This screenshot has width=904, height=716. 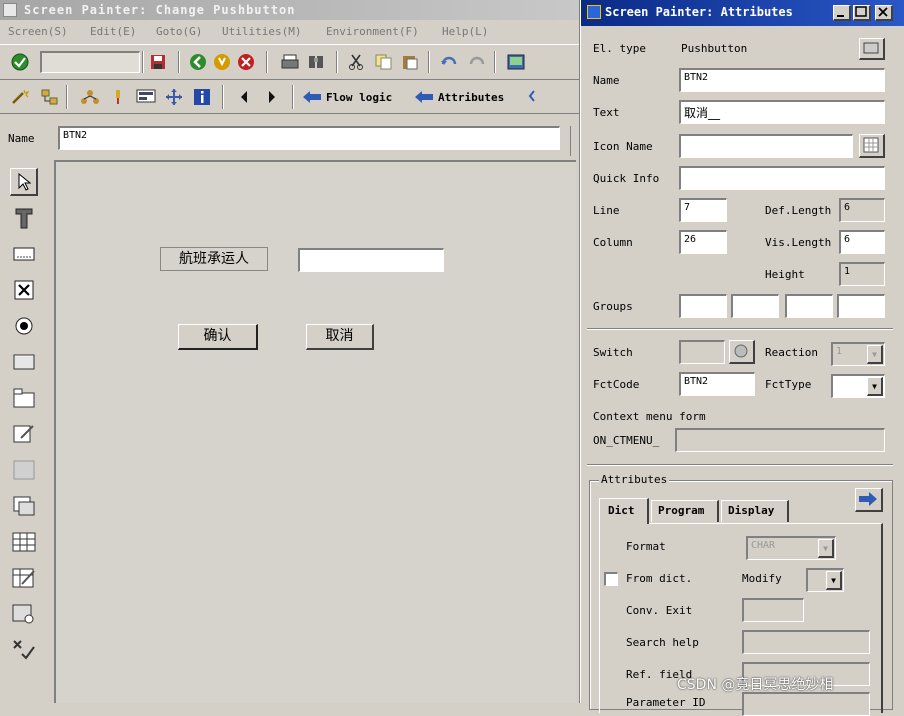 What do you see at coordinates (762, 578) in the screenshot?
I see `modify-label: Modify` at bounding box center [762, 578].